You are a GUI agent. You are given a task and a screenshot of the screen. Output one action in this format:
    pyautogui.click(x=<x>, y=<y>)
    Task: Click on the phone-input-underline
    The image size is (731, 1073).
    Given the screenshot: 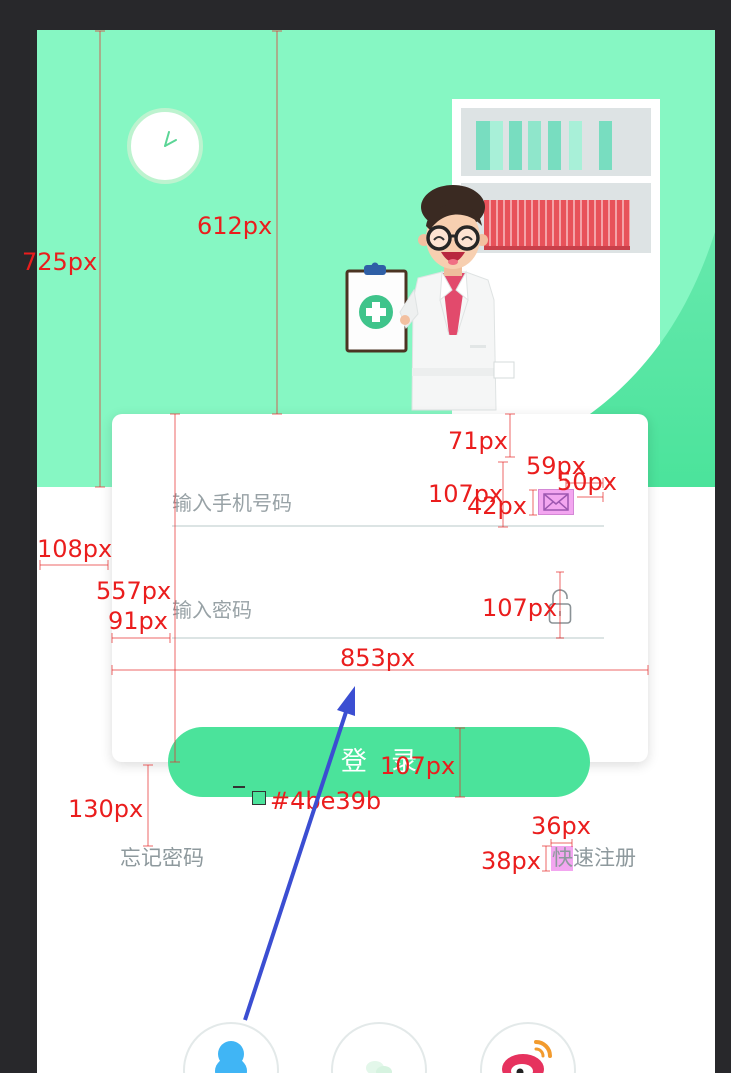 What is the action you would take?
    pyautogui.click(x=388, y=526)
    